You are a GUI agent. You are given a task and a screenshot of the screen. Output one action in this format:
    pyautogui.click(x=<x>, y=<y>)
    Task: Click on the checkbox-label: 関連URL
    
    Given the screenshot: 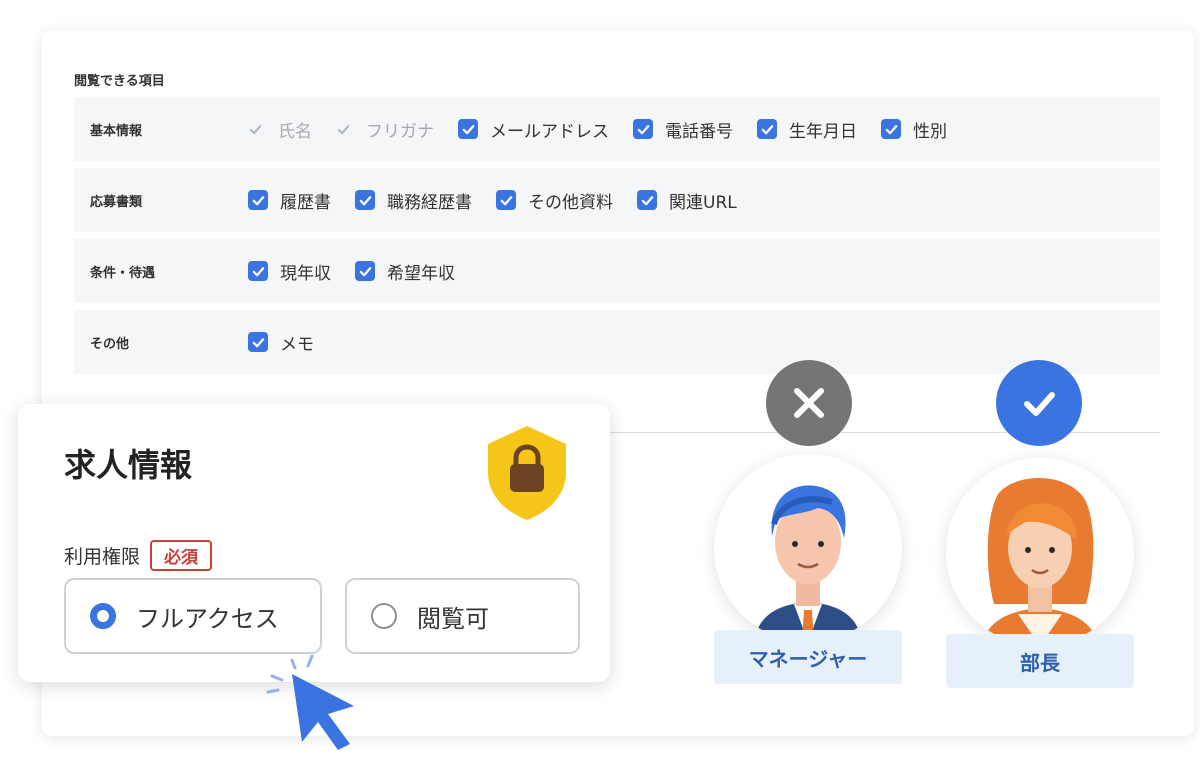 What is the action you would take?
    pyautogui.click(x=703, y=202)
    